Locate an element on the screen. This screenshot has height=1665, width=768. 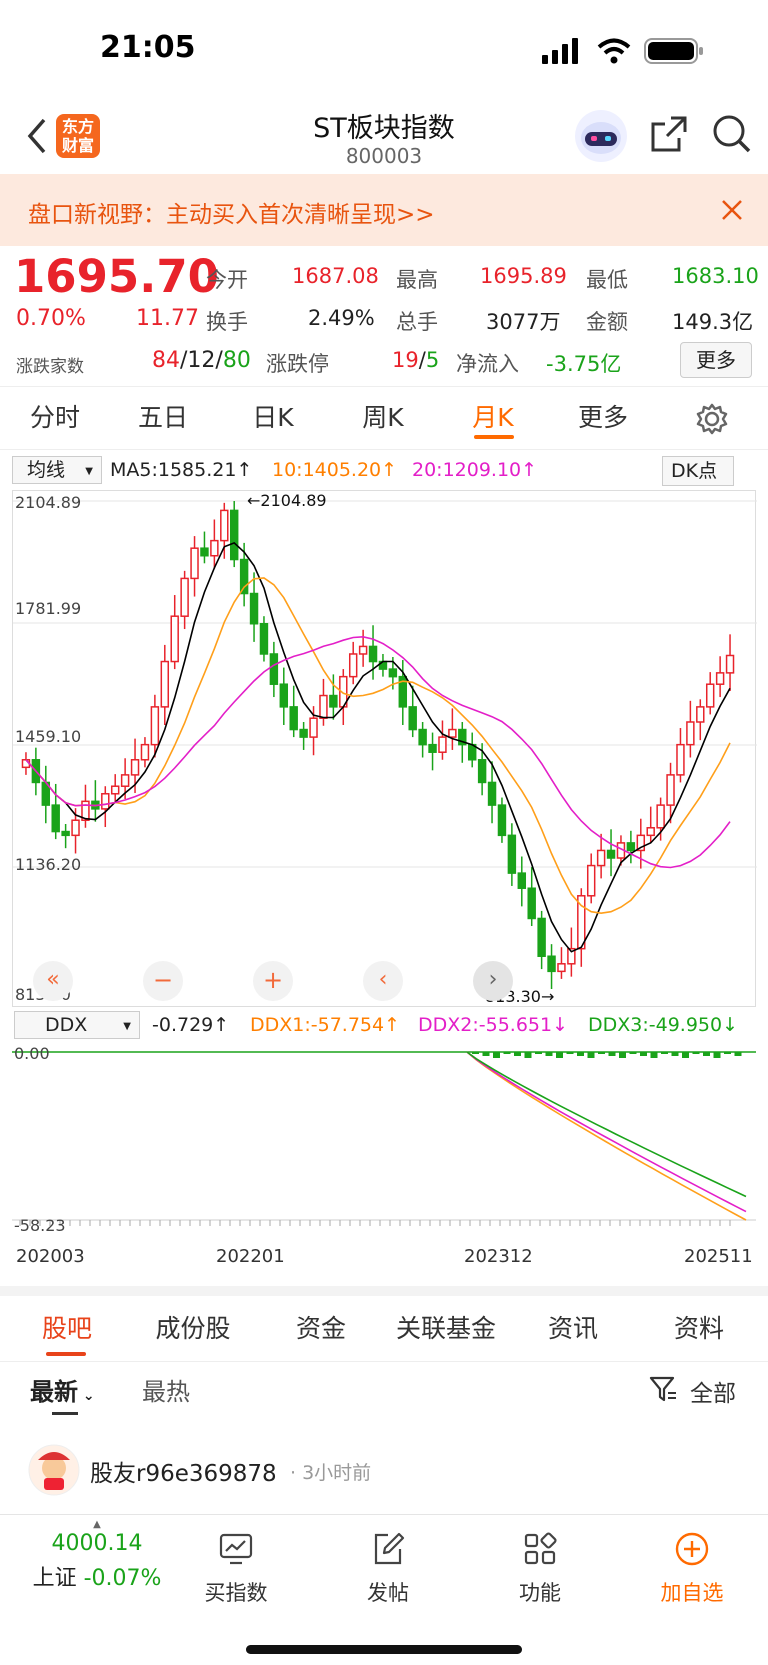
tab-daily-k: 日K is located at coordinates (273, 418).